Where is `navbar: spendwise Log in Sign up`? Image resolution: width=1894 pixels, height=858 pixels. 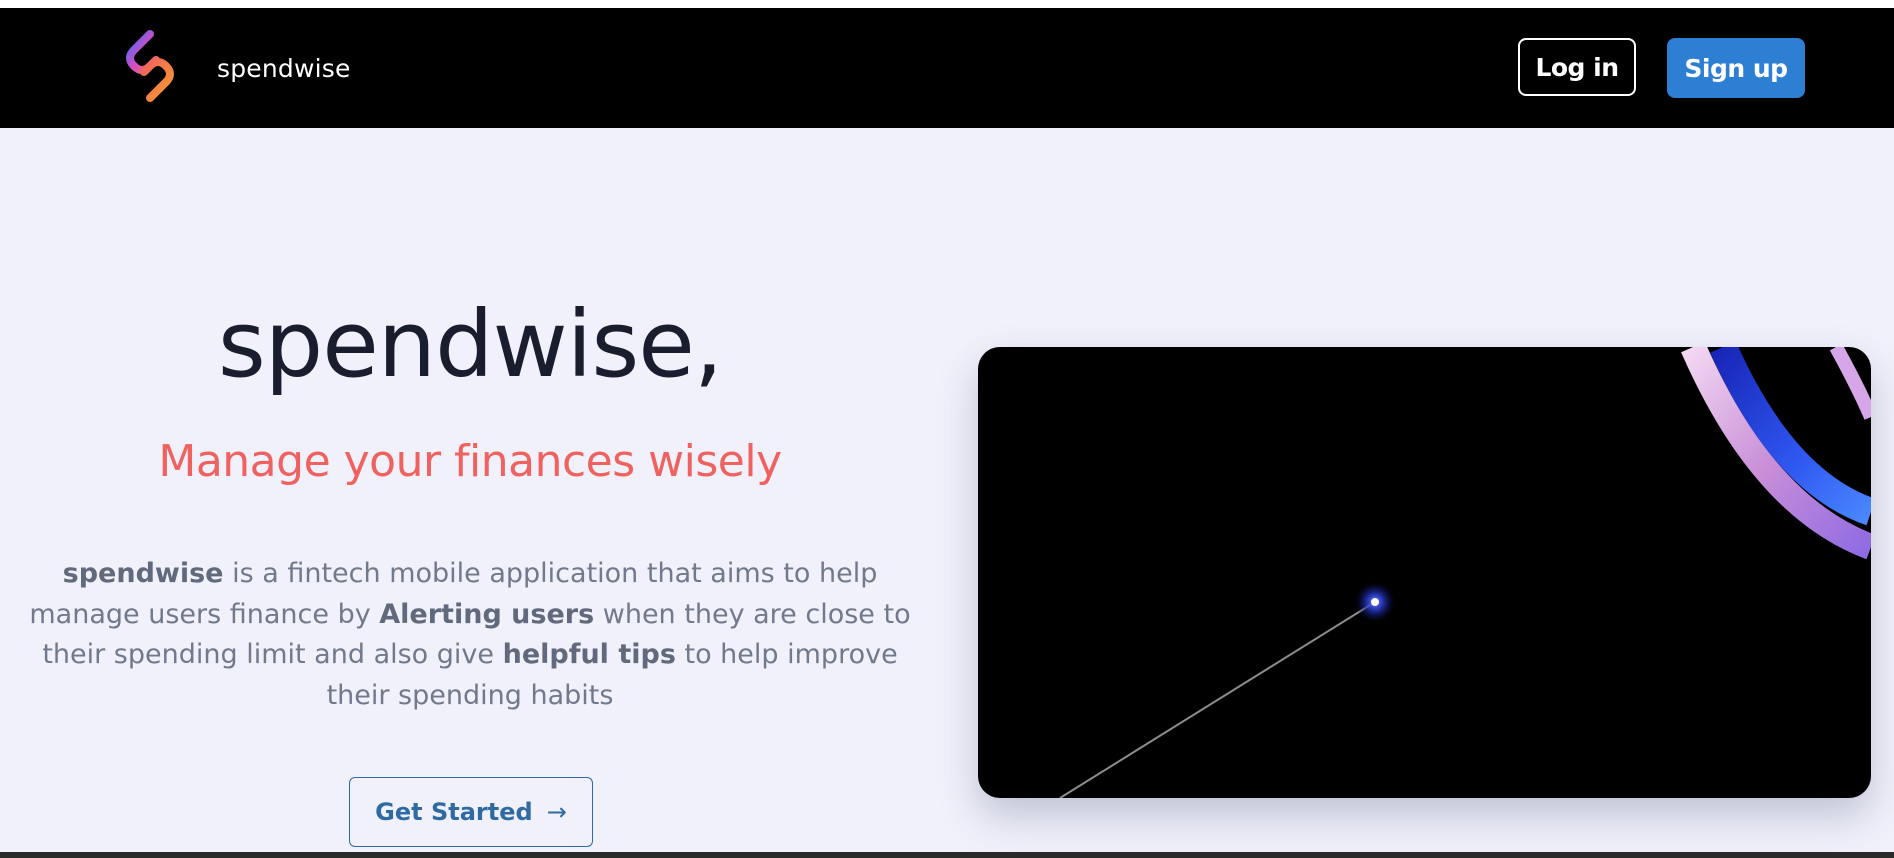 navbar: spendwise Log in Sign up is located at coordinates (947, 68).